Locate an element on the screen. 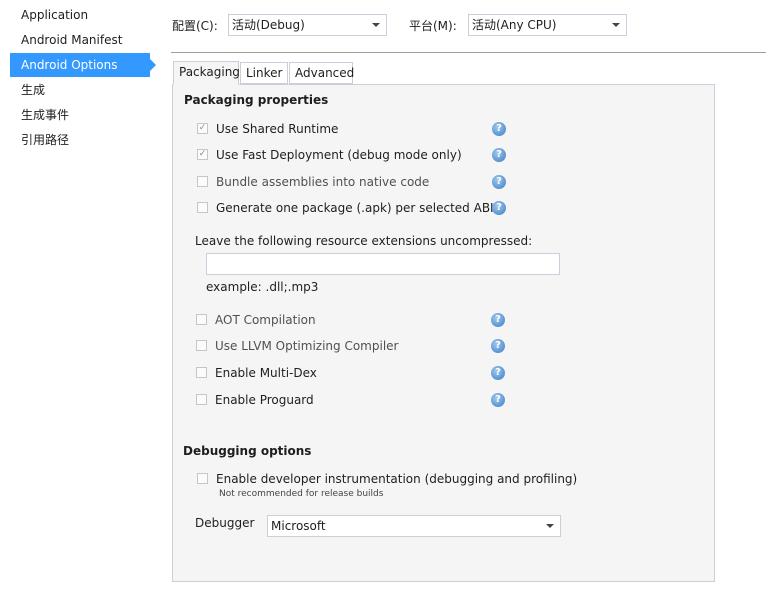 The height and width of the screenshot is (593, 766). packaging-properties-title: Packaging properties is located at coordinates (256, 100).